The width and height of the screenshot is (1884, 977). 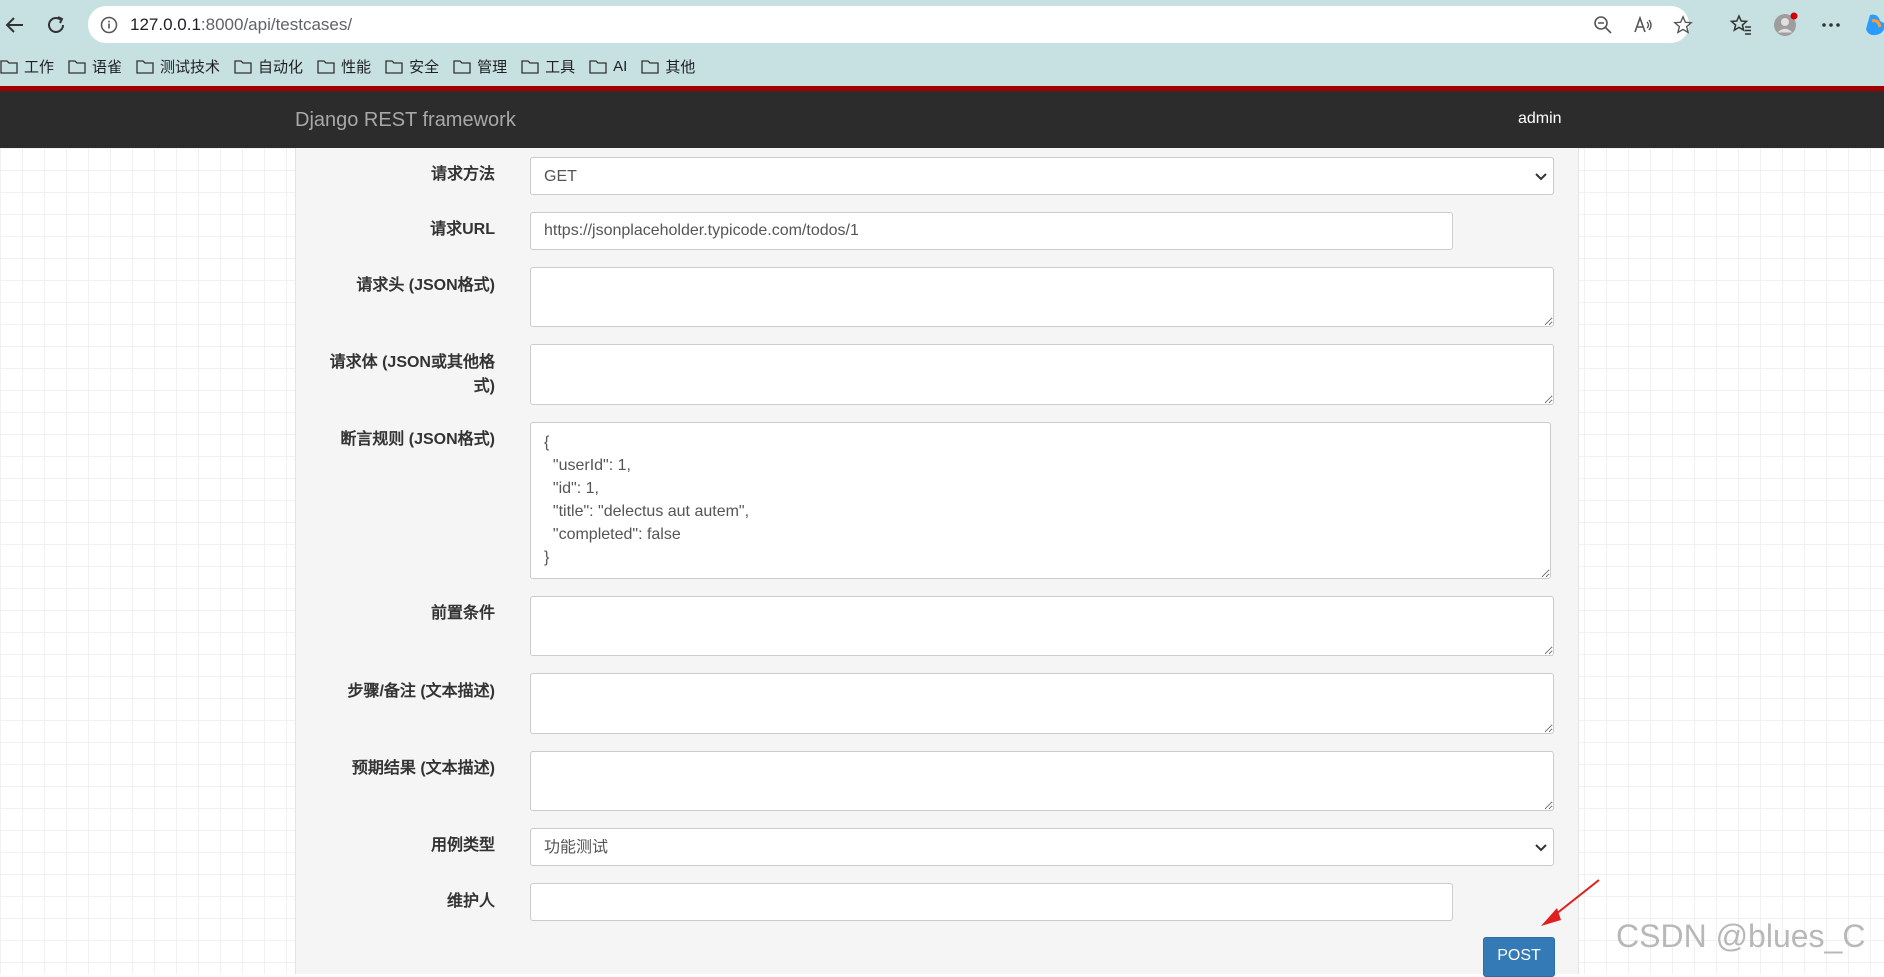 What do you see at coordinates (423, 768) in the screenshot?
I see `expected-label: 预期结果 (文本描述)` at bounding box center [423, 768].